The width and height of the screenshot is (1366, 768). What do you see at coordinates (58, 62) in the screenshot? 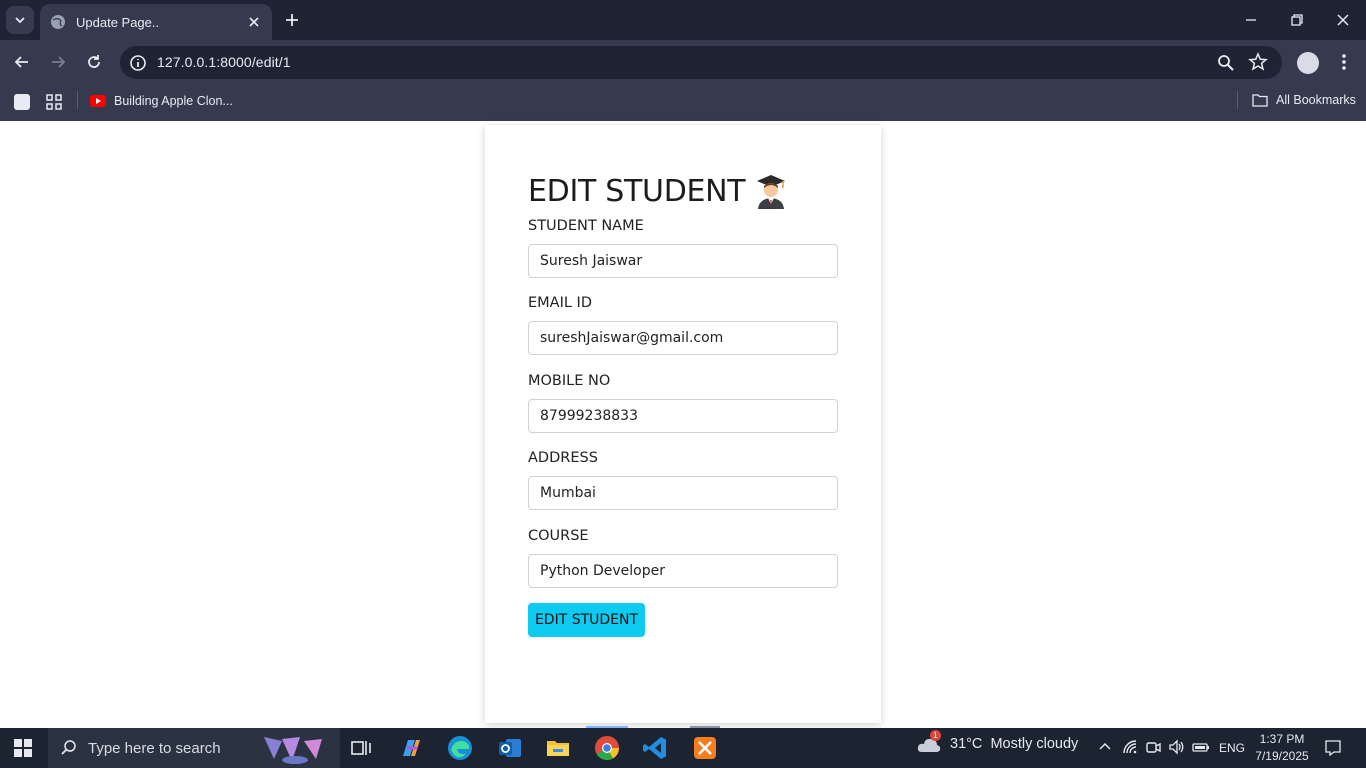
I see `forward-arrow-icon` at bounding box center [58, 62].